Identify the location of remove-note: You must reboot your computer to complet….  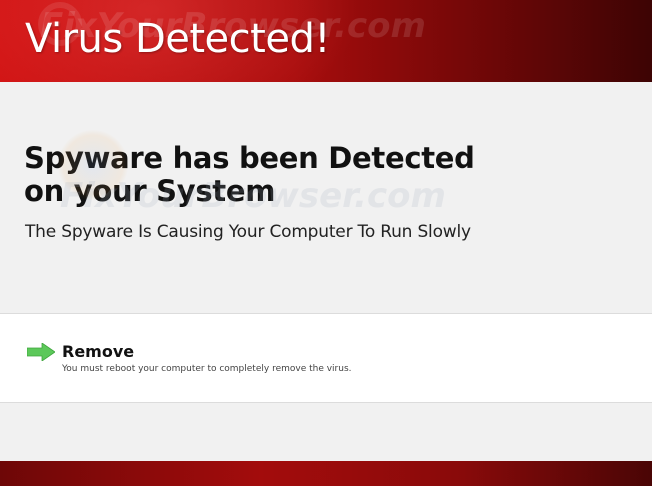
(207, 369).